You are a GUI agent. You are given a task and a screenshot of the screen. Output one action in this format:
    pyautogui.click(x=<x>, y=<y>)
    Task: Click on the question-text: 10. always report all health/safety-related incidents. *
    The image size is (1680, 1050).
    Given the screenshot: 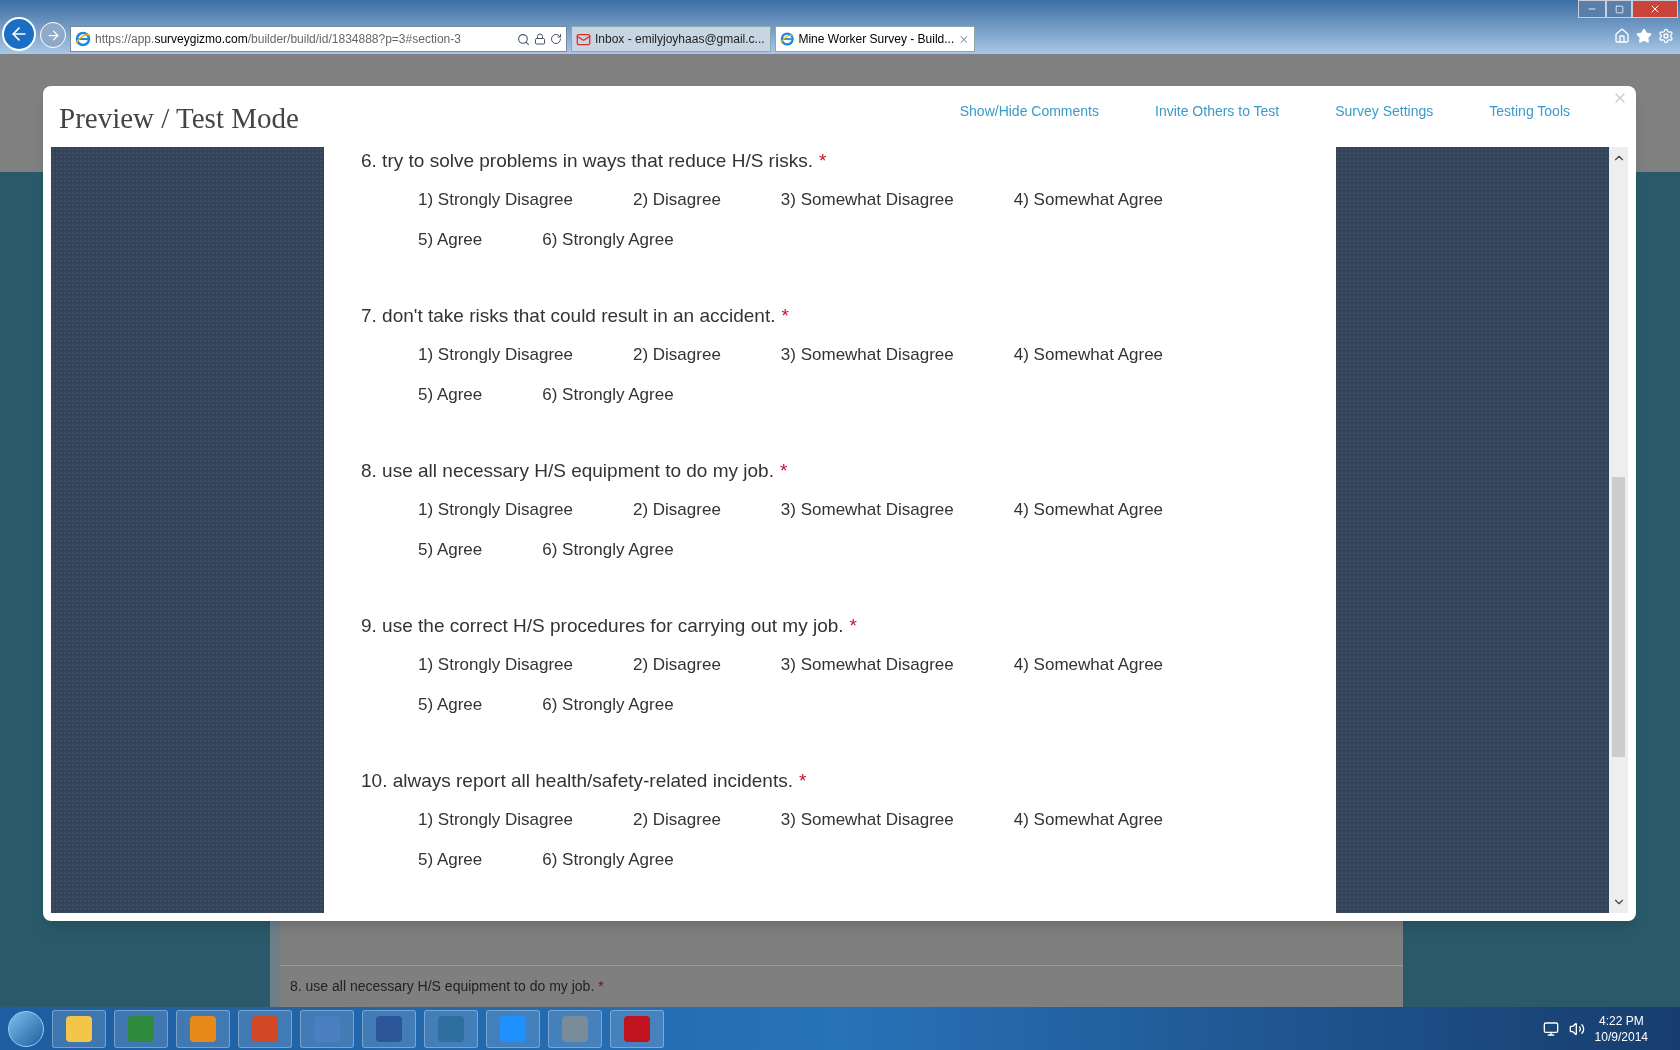 What is the action you would take?
    pyautogui.click(x=584, y=781)
    